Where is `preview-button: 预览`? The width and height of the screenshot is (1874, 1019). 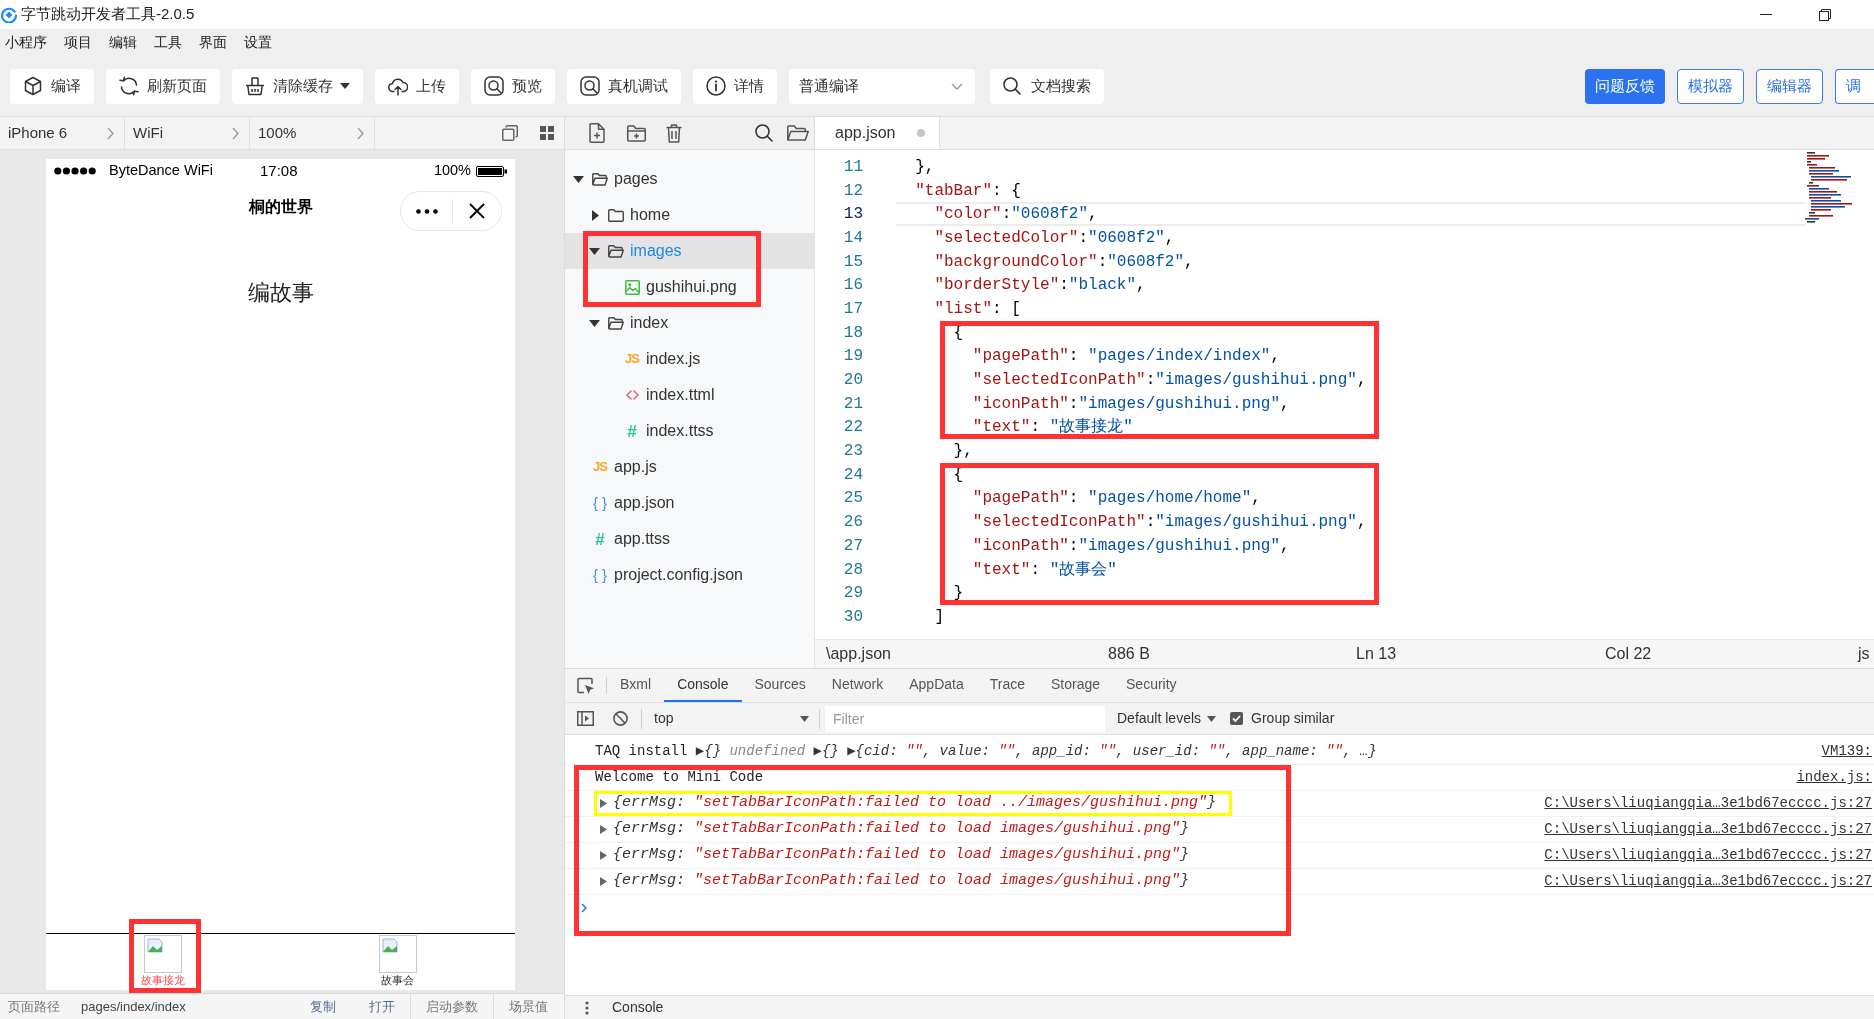
preview-button: 预览 is located at coordinates (513, 86).